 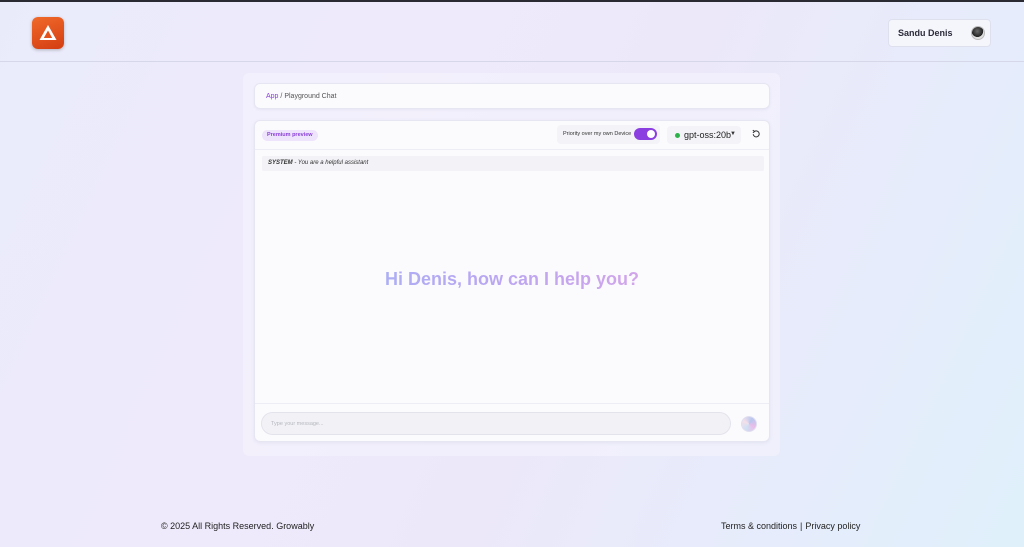 What do you see at coordinates (759, 526) in the screenshot?
I see `terms-link: Terms & conditions` at bounding box center [759, 526].